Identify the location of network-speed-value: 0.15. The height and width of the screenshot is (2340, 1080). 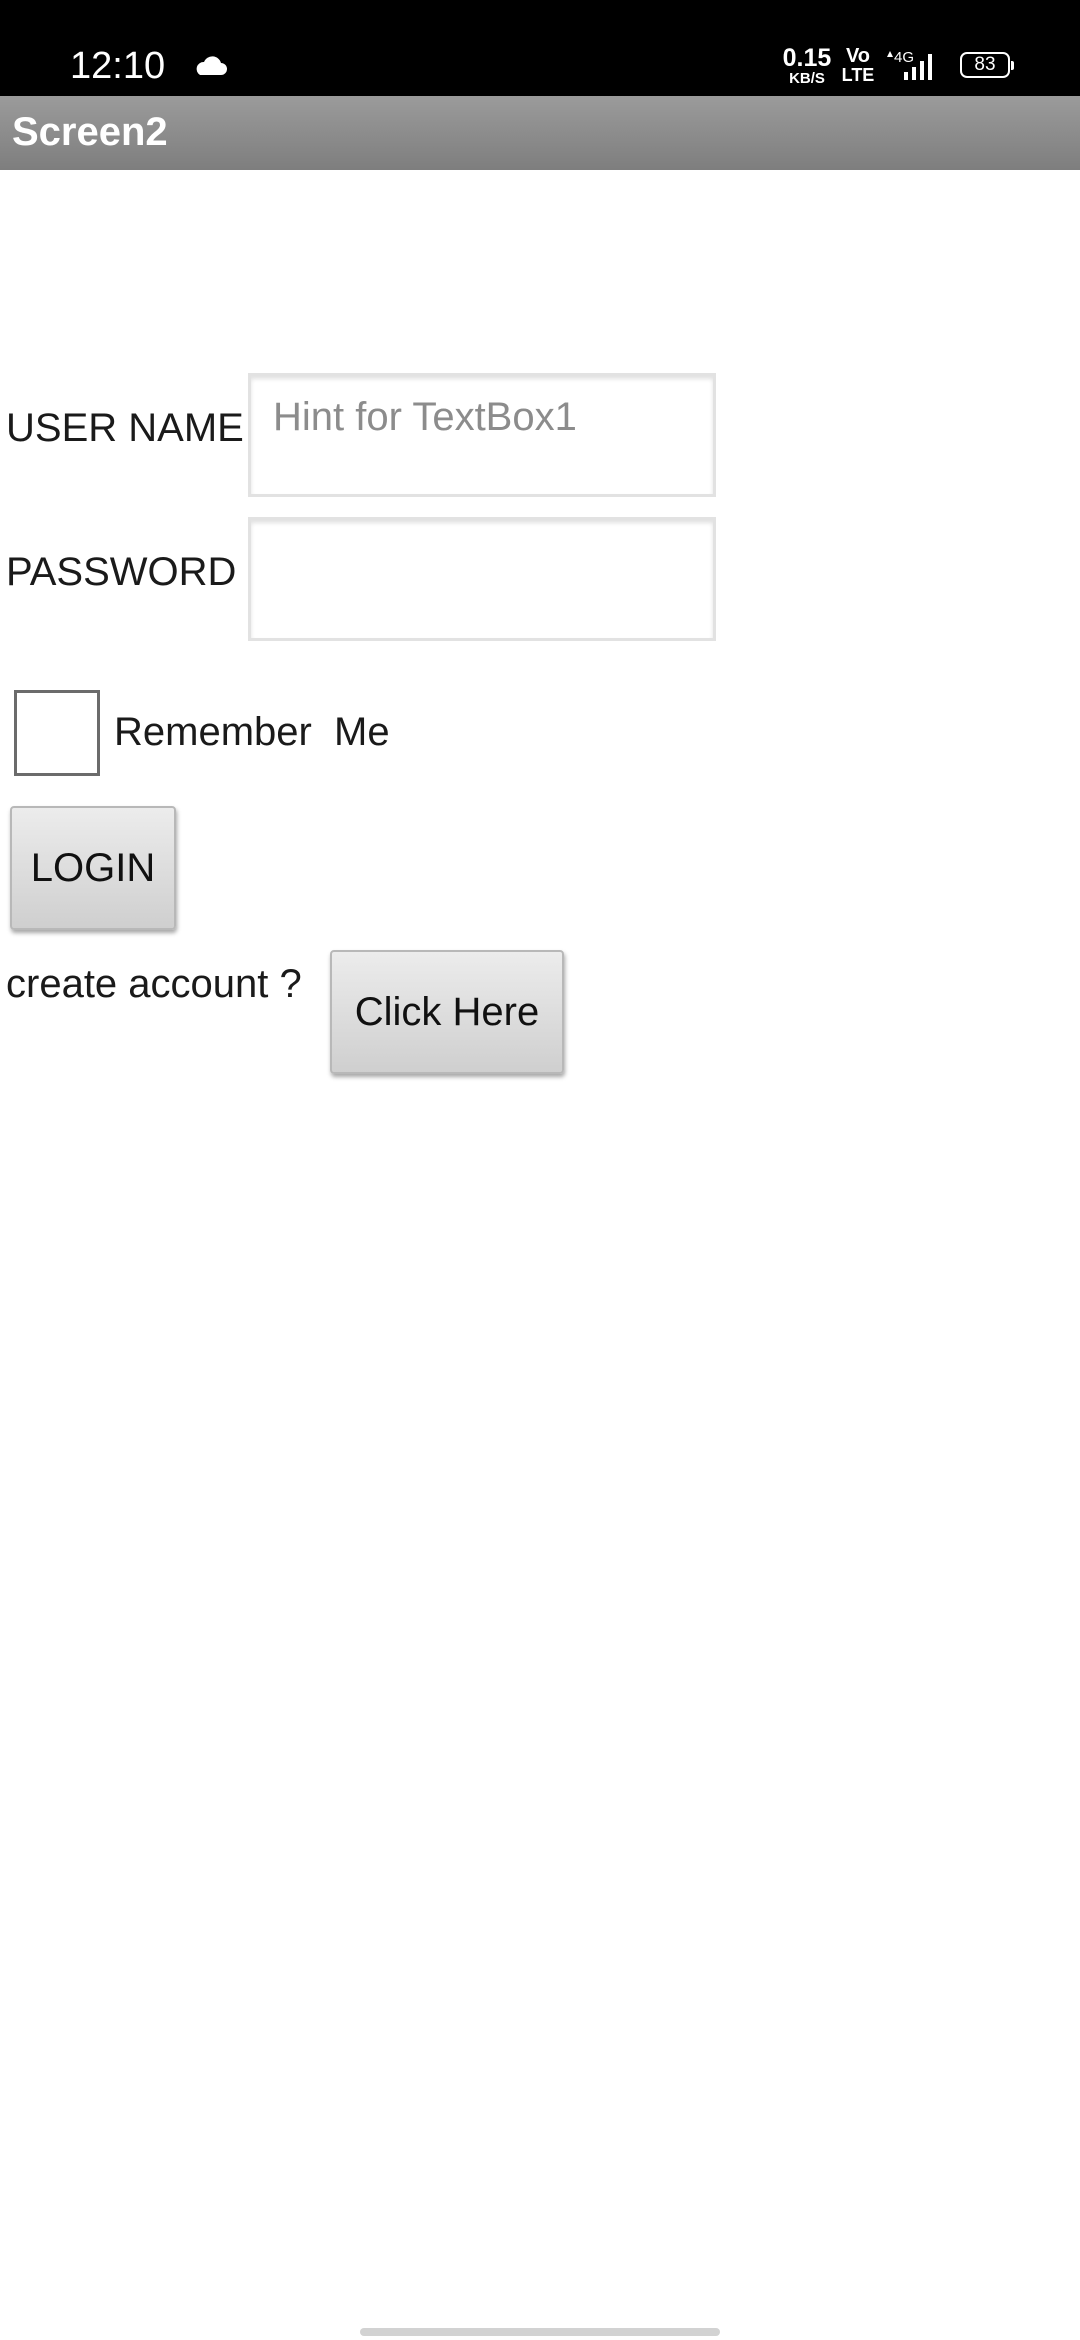
(807, 58).